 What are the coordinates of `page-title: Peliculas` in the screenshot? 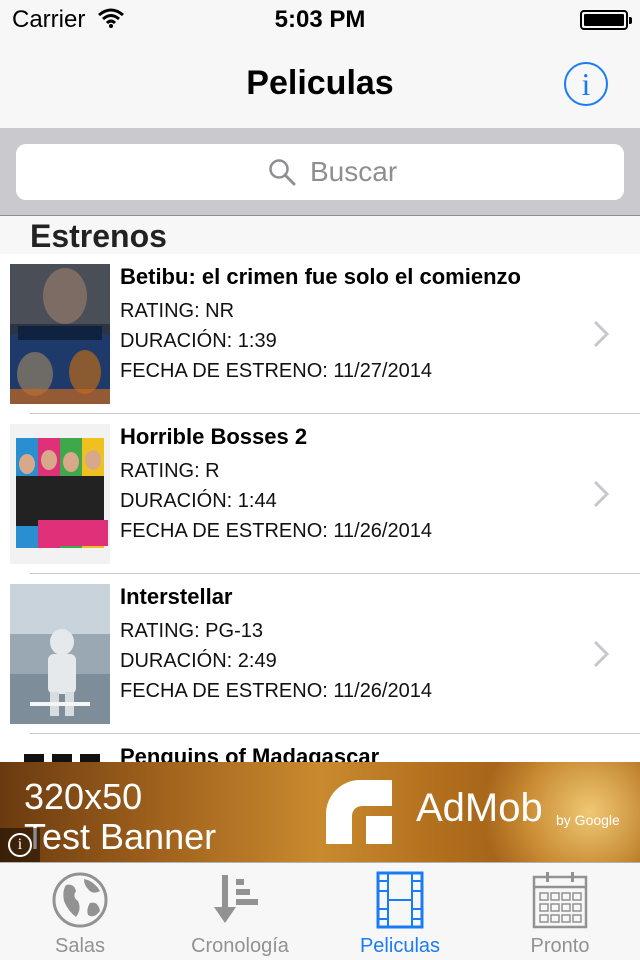 It's located at (320, 83).